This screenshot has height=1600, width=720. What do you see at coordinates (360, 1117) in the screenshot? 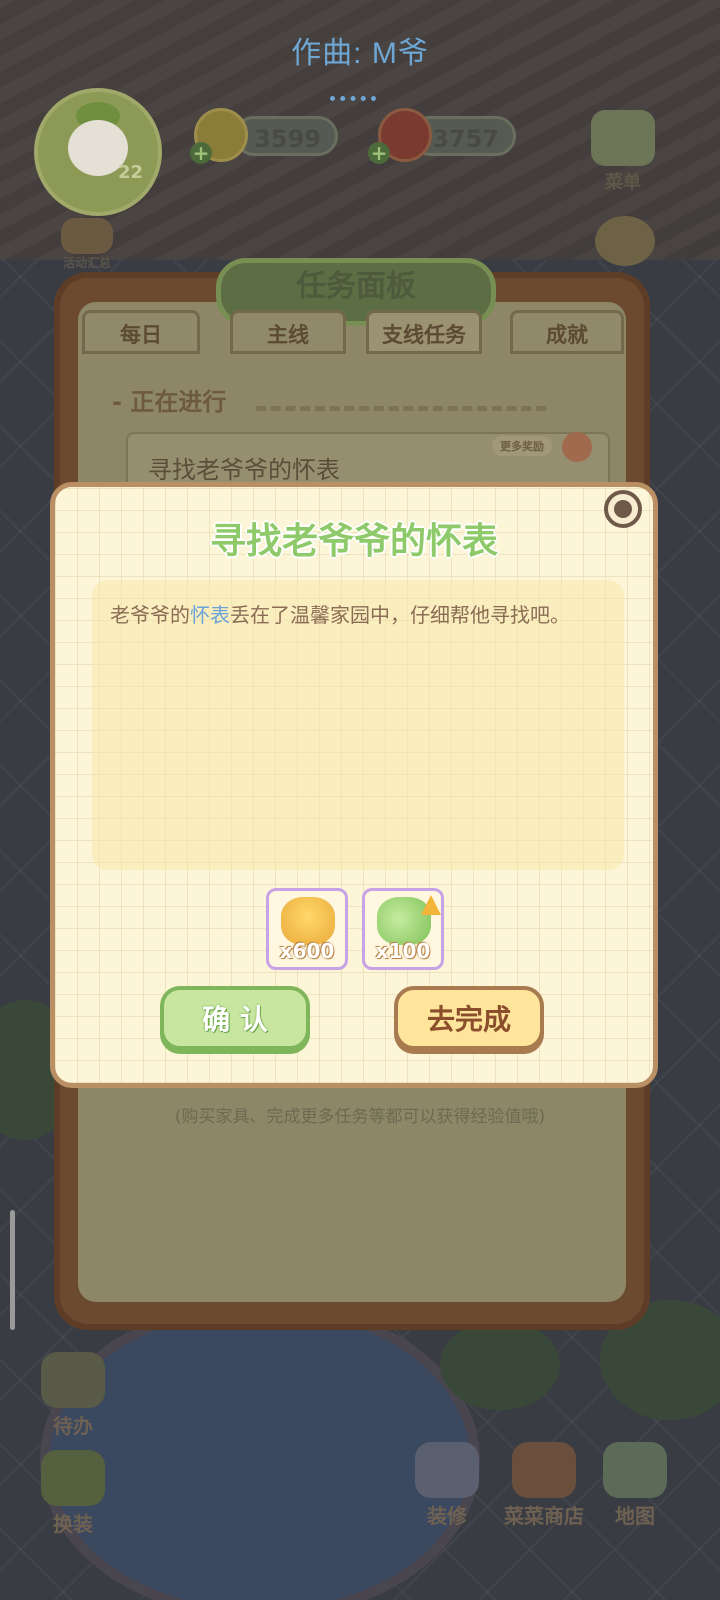
I see `exp-footer-note: (购买家具、完成更多任务等都可以获得经验值哦)` at bounding box center [360, 1117].